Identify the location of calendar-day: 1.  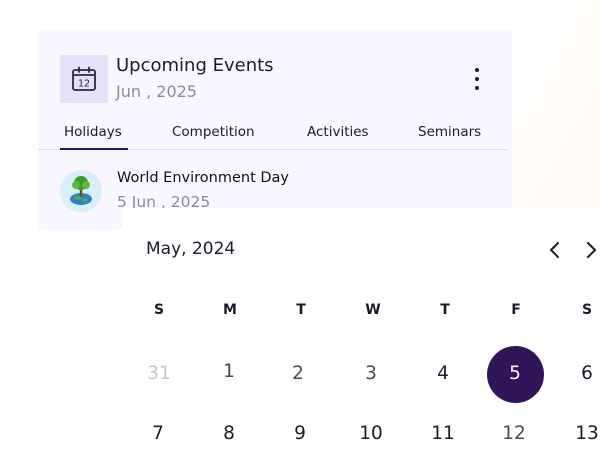
(229, 372).